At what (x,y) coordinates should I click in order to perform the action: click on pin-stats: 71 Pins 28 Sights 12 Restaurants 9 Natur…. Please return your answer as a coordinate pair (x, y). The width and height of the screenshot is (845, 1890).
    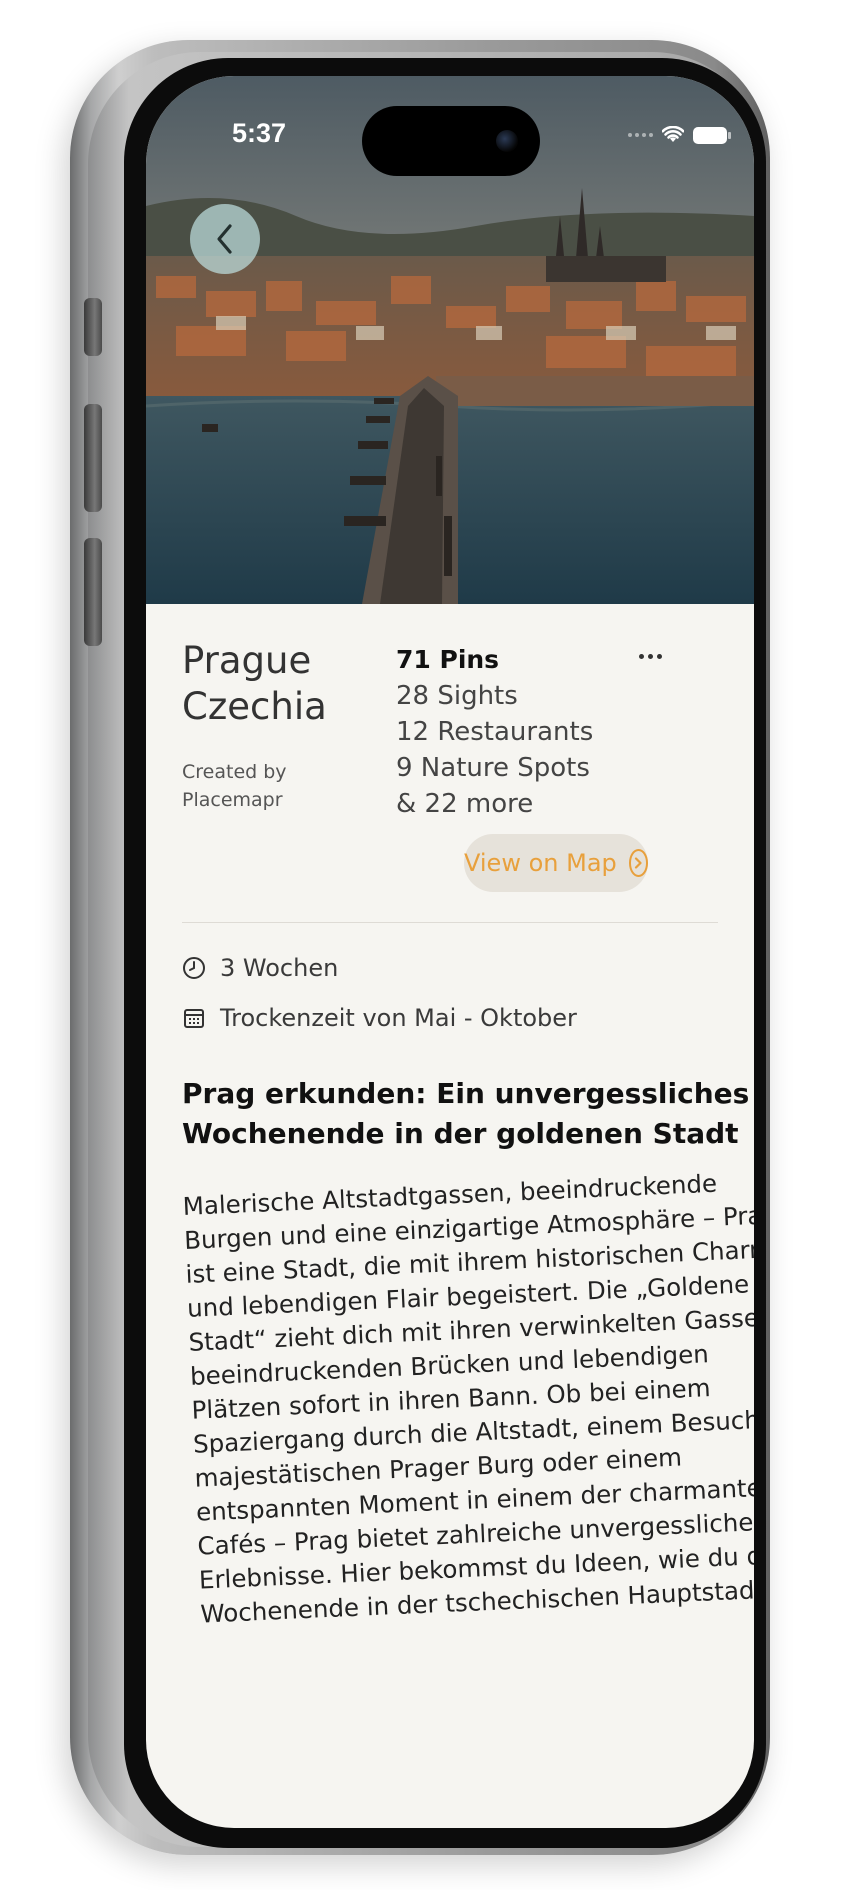
    Looking at the image, I should click on (494, 732).